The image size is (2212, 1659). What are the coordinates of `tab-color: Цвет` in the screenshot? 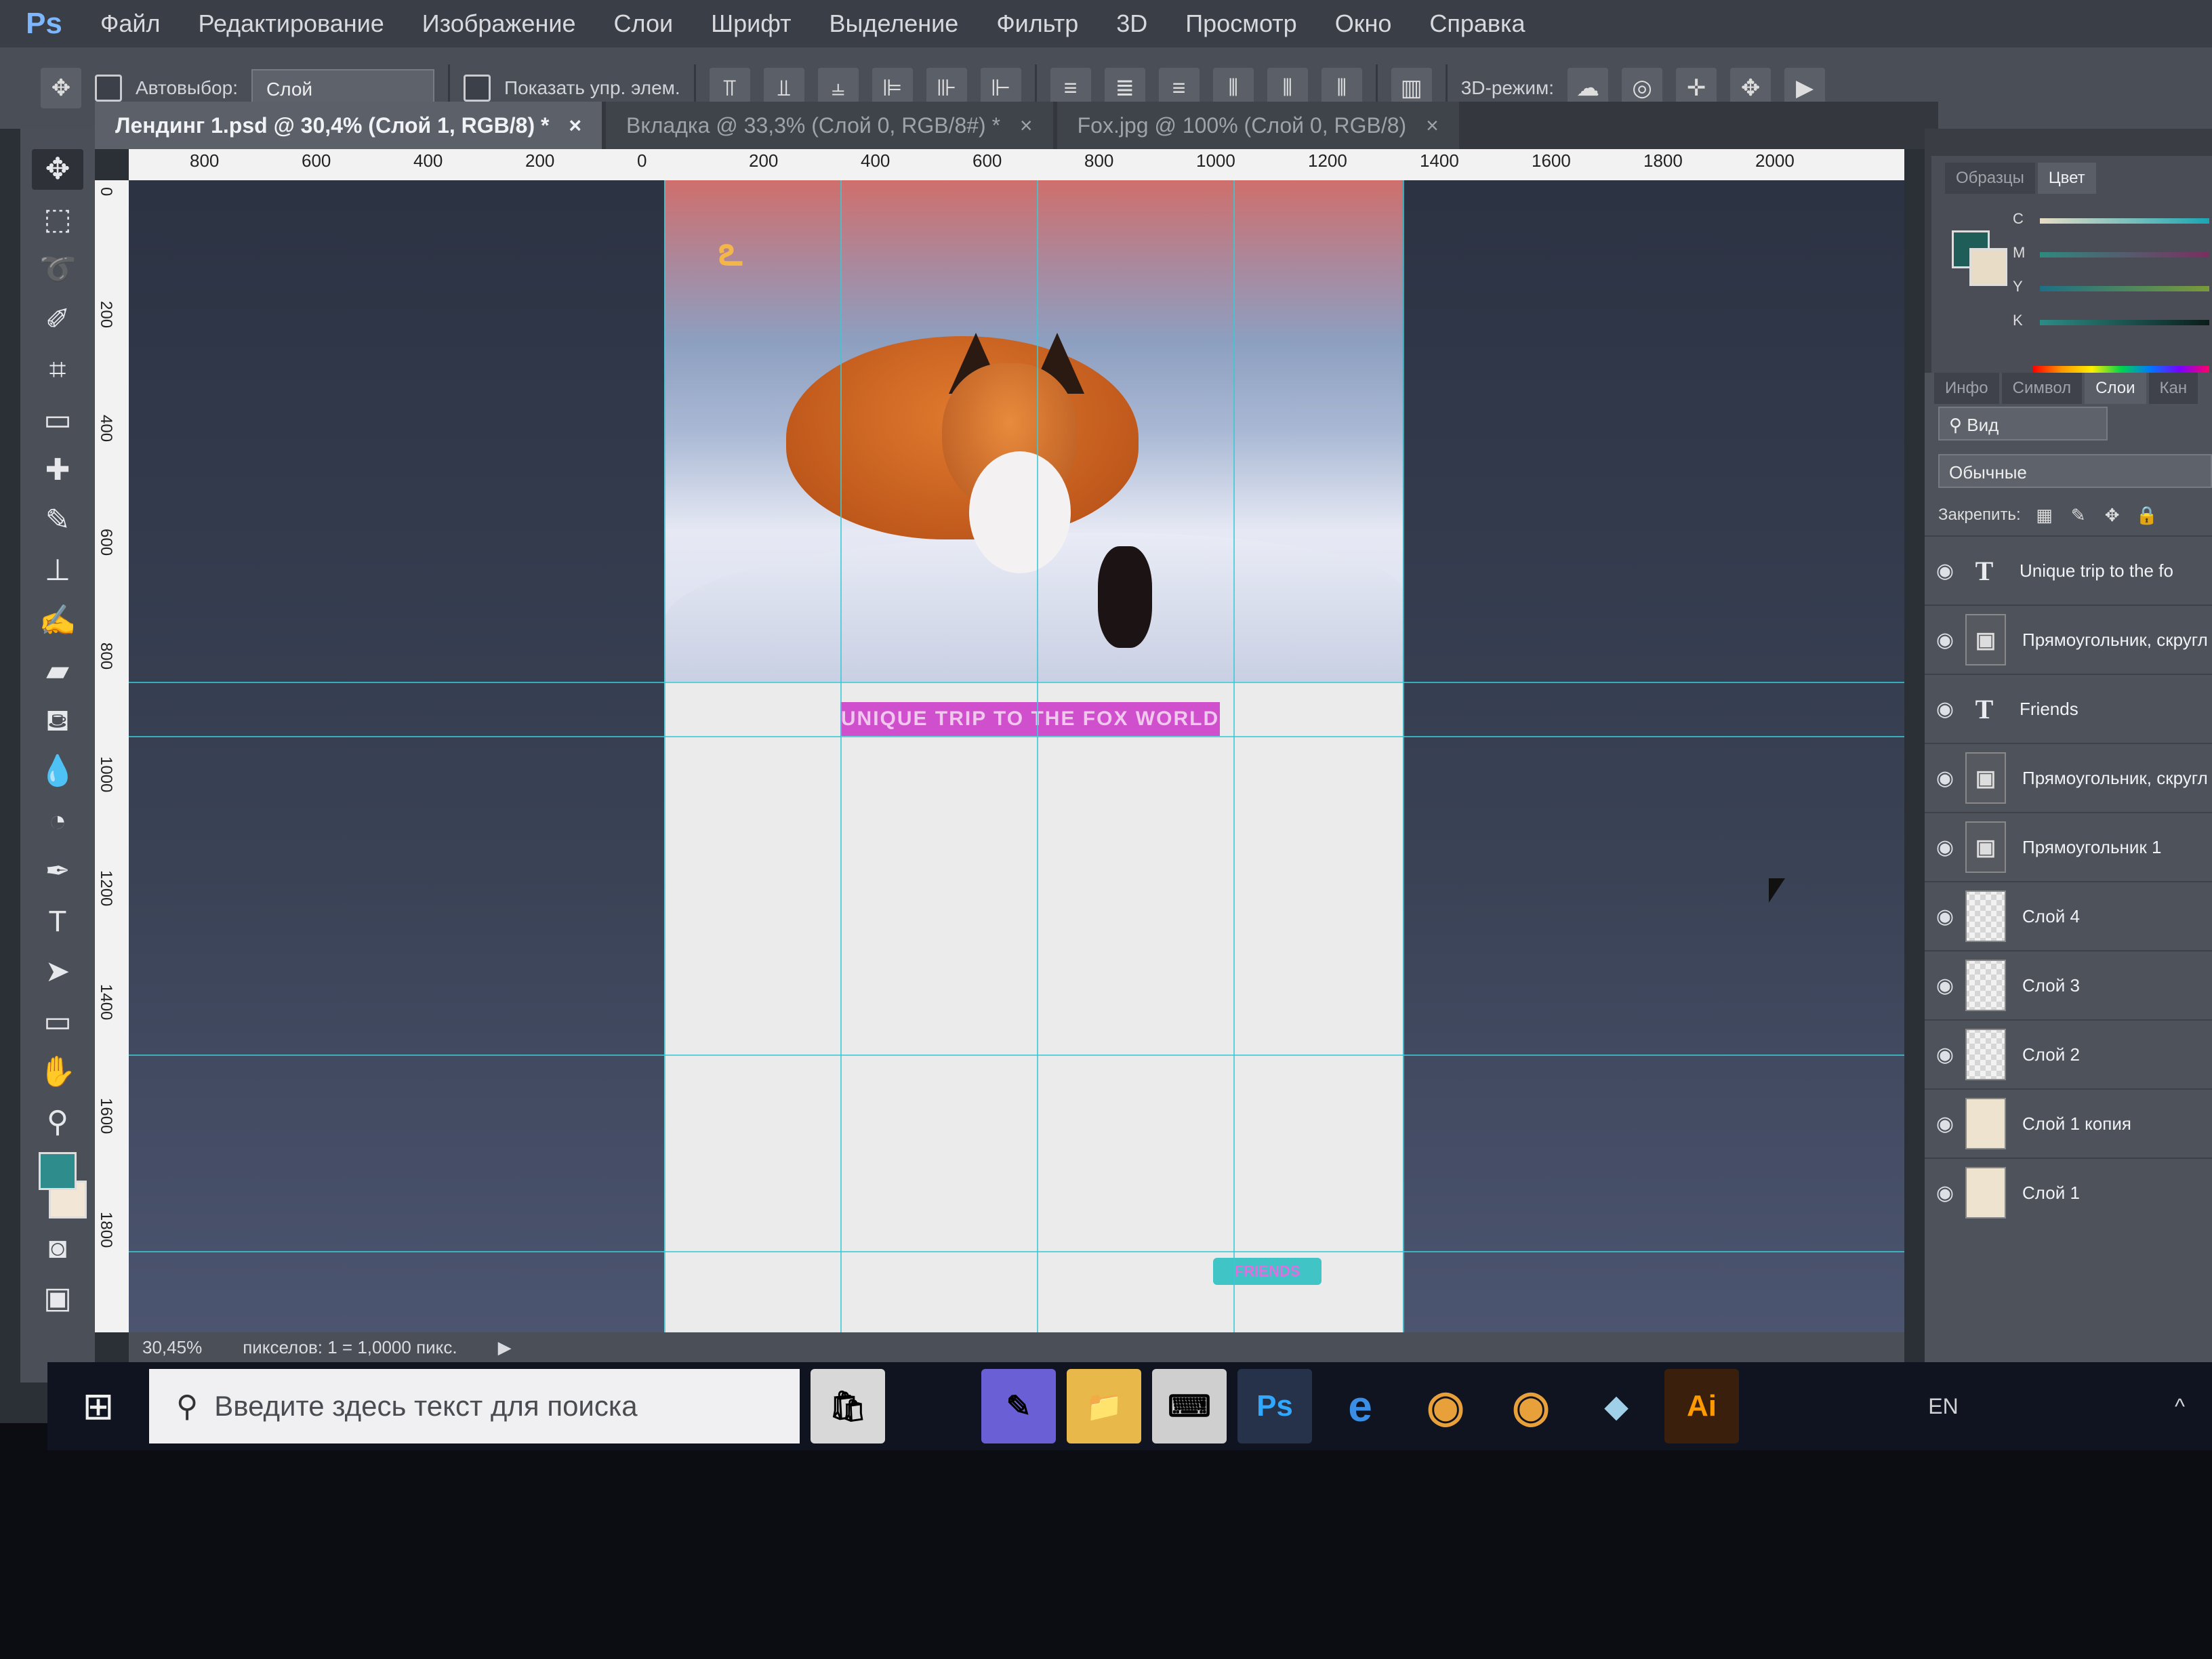 It's located at (2066, 179).